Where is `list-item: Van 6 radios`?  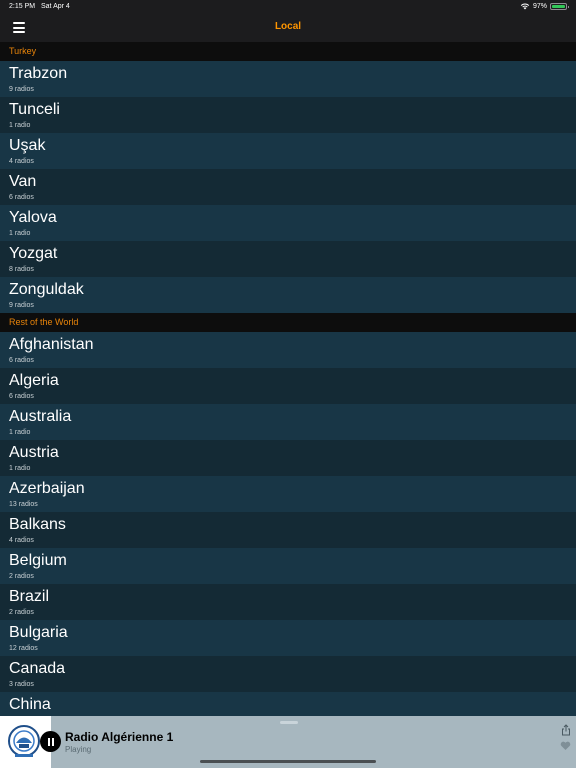 list-item: Van 6 radios is located at coordinates (288, 187).